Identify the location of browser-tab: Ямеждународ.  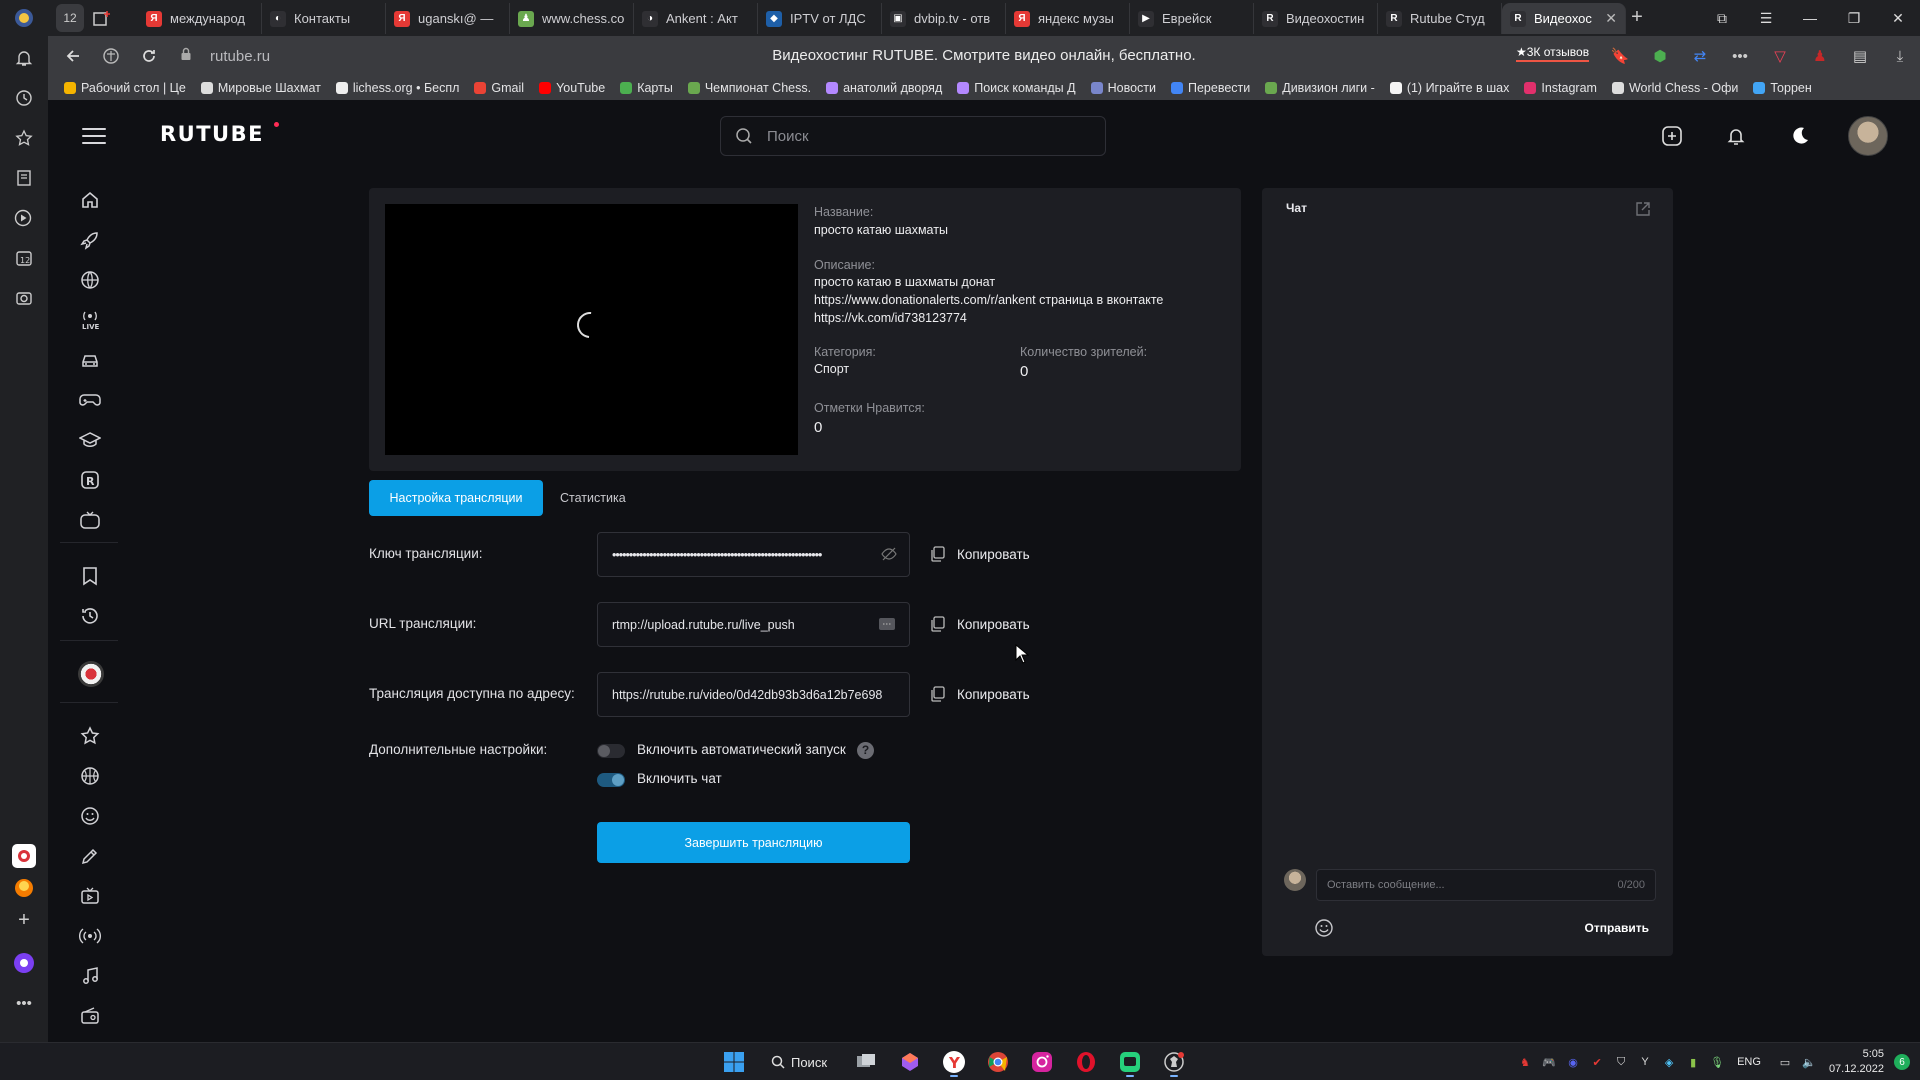
(200, 18).